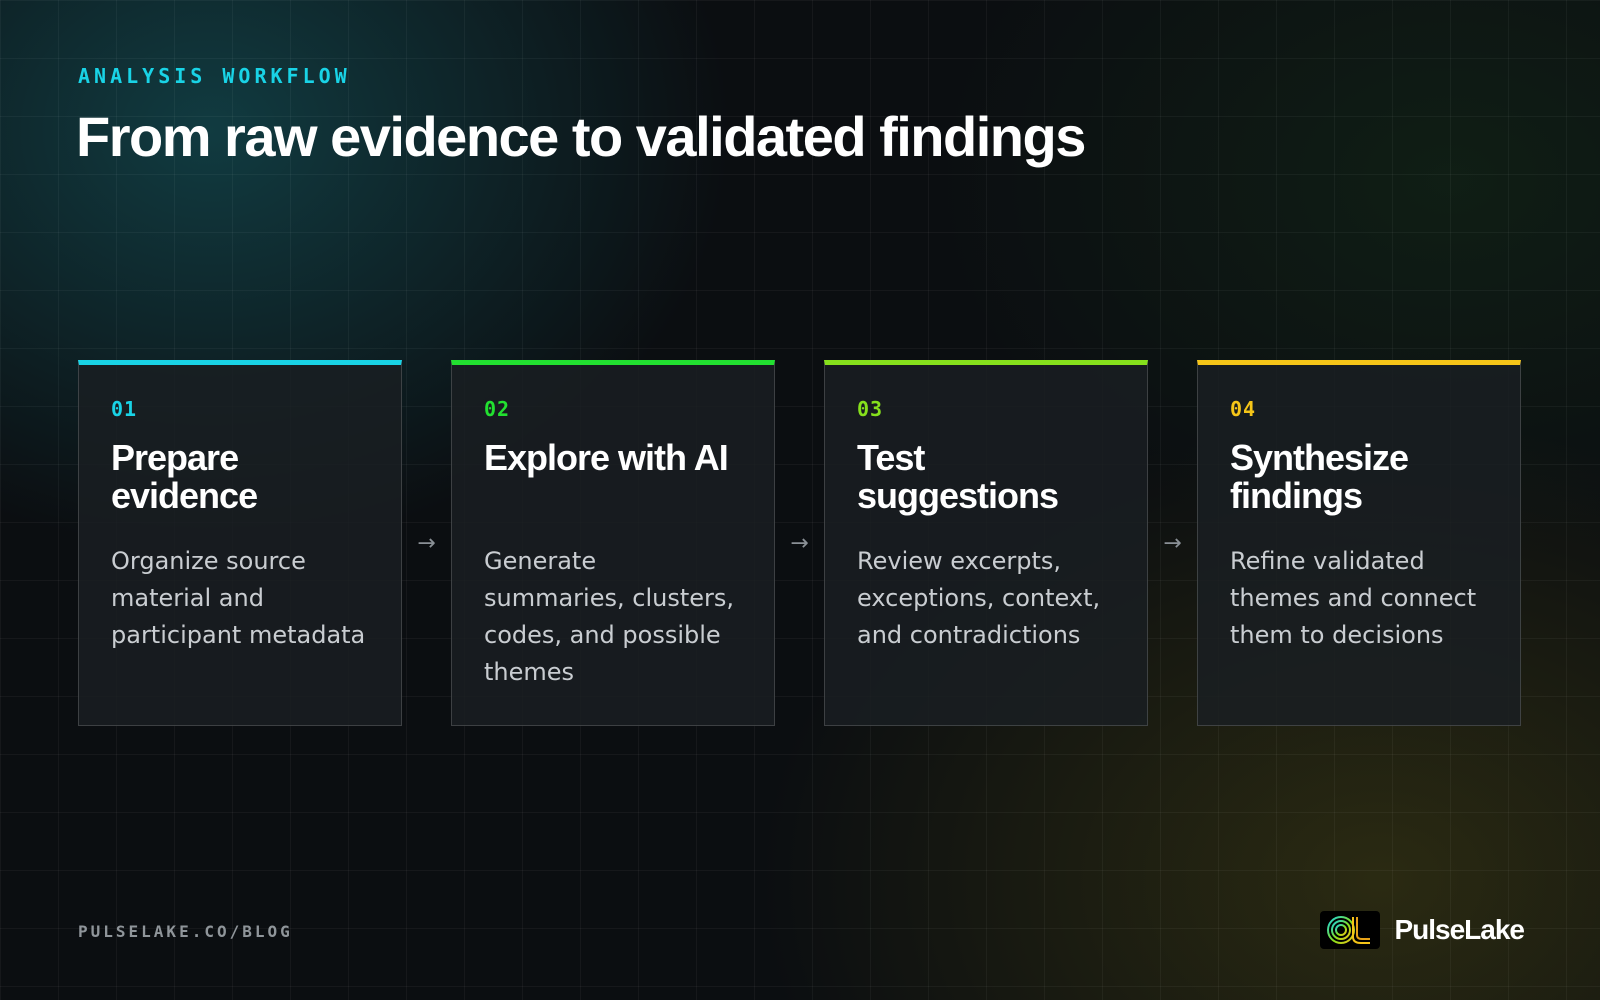 This screenshot has height=1000, width=1600. Describe the element at coordinates (184, 476) in the screenshot. I see `step-title: Prepare evidence` at that location.